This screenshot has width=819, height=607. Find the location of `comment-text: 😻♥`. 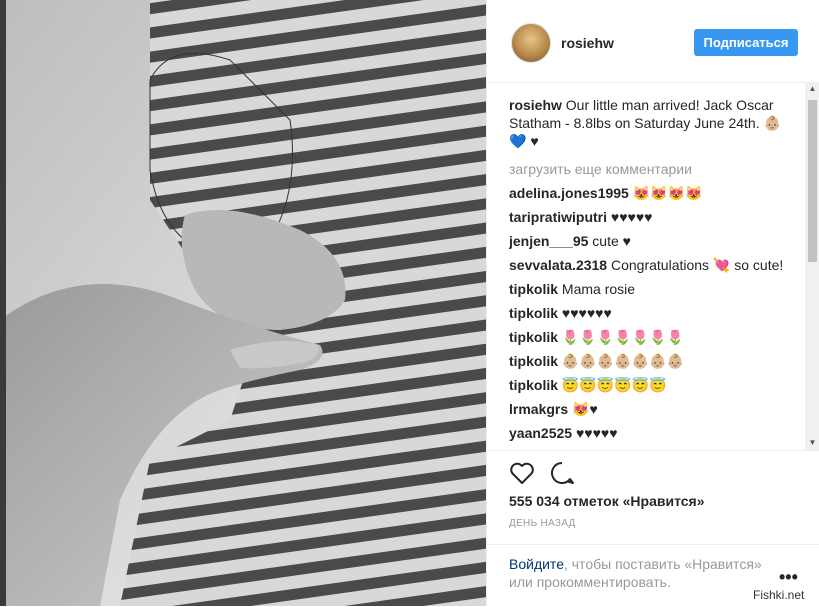

comment-text: 😻♥ is located at coordinates (585, 409).